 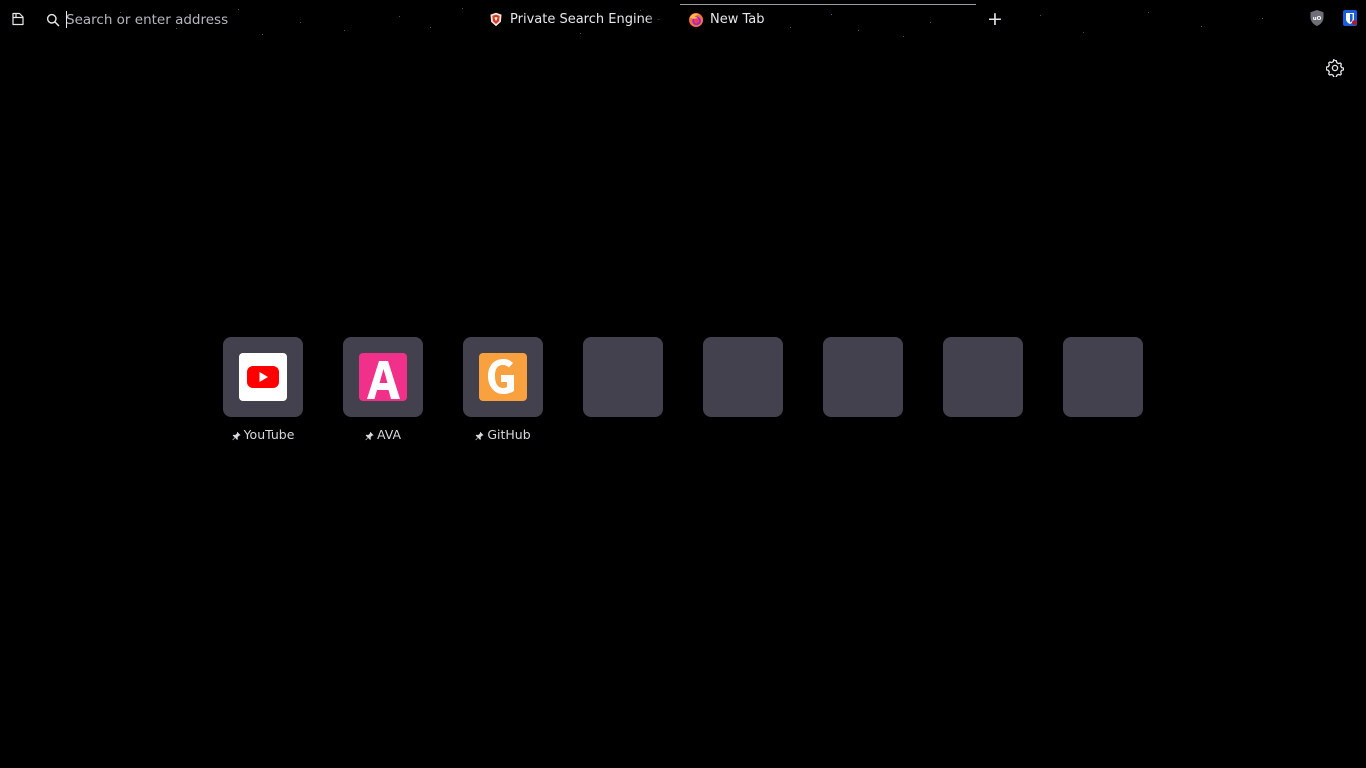 I want to click on shortcut-label: GitHub, so click(x=509, y=434).